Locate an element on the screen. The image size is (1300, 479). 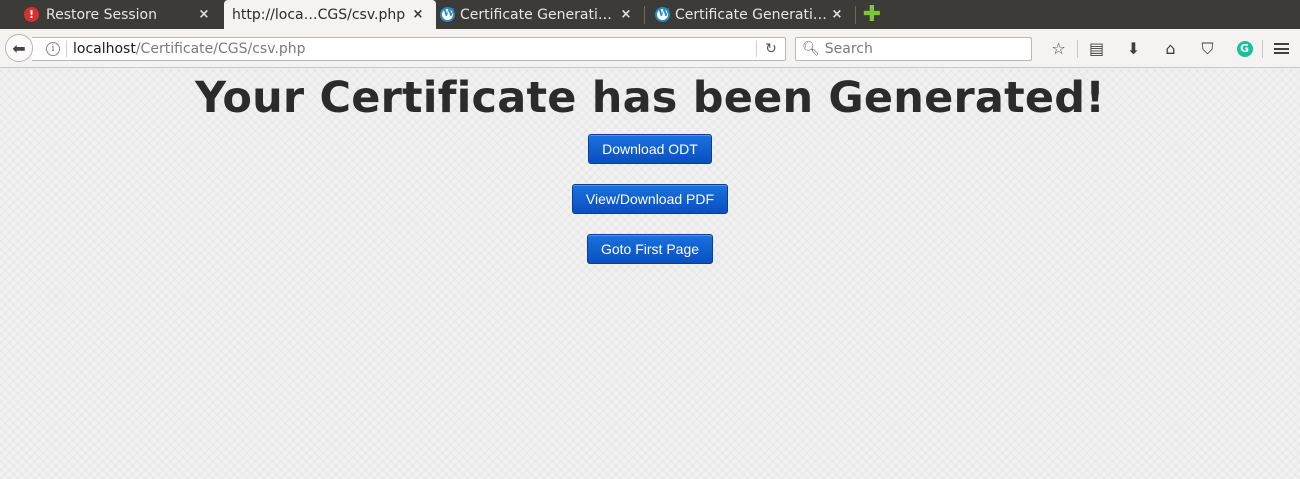
pocket-icon: ⛉ is located at coordinates (1207, 48).